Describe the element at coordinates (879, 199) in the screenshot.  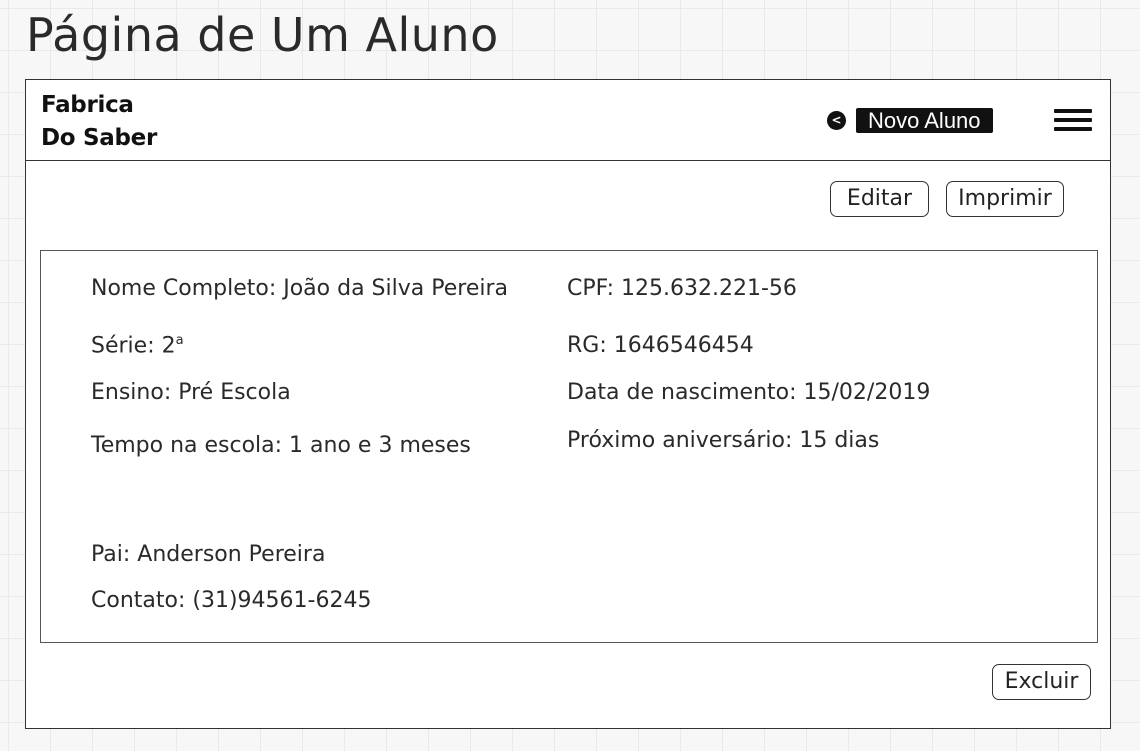
I see `edit-button: Editar` at that location.